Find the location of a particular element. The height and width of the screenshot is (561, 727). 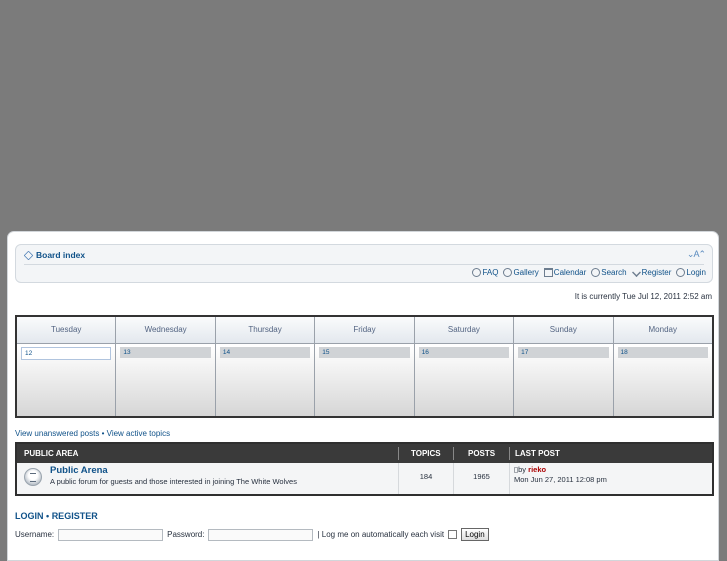

forum-table-header: PUBLIC AREA TOPICS POSTS LAST POST is located at coordinates (364, 453).